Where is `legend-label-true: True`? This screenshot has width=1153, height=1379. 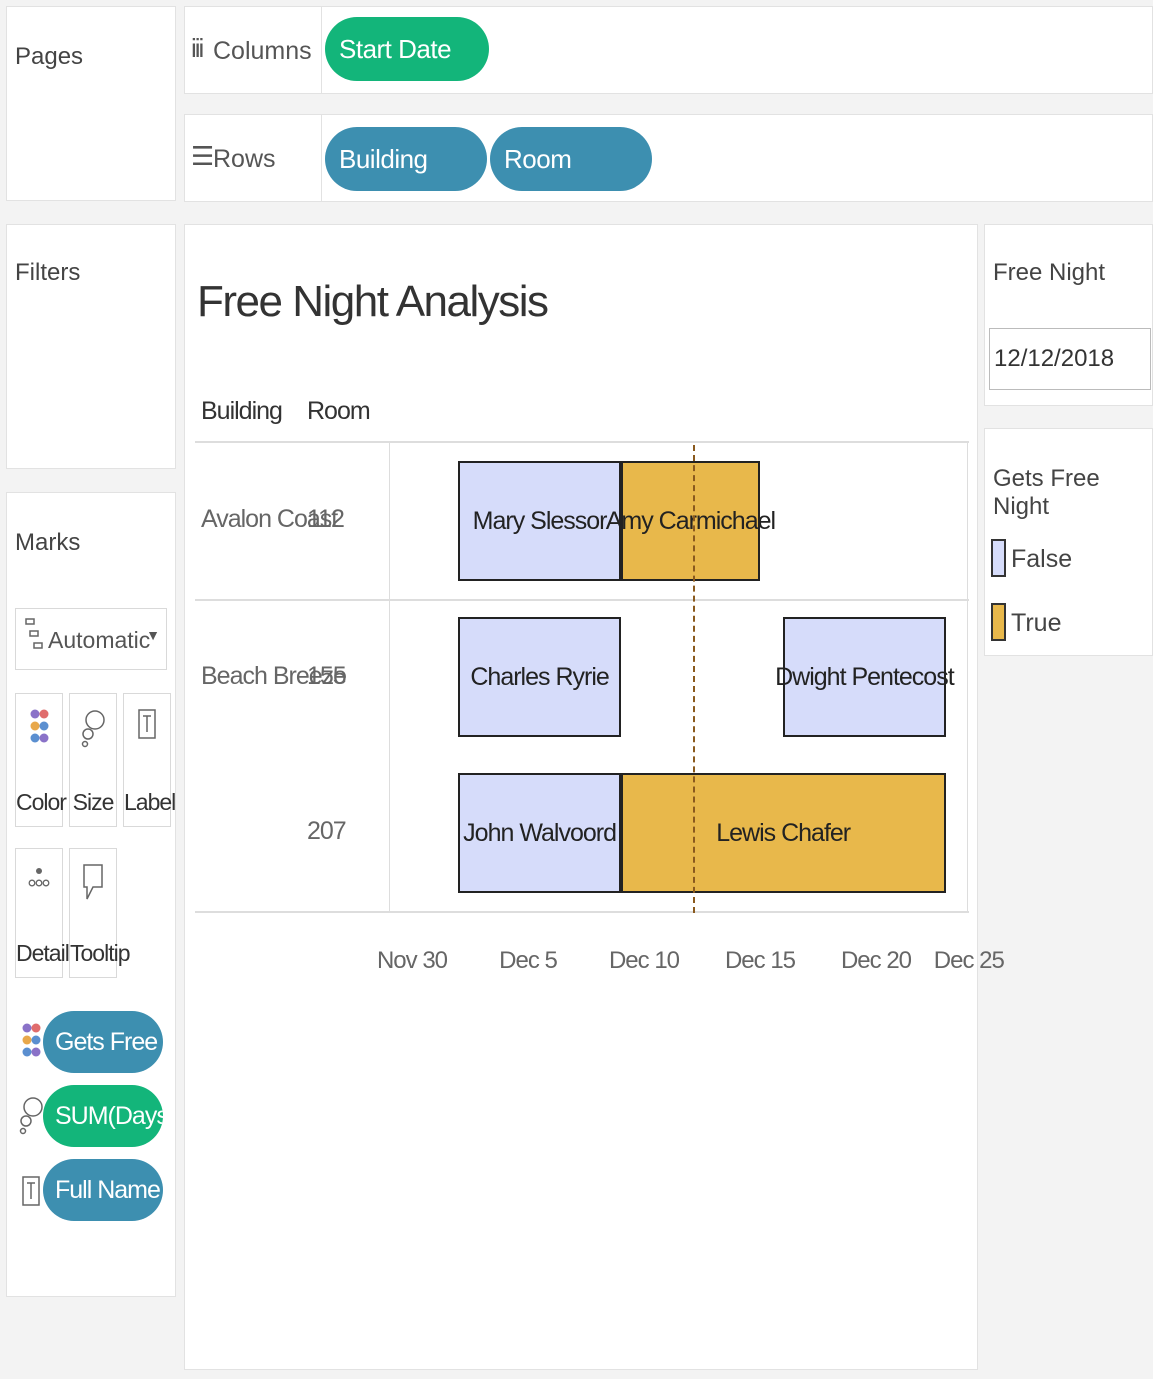
legend-label-true: True is located at coordinates (1036, 623).